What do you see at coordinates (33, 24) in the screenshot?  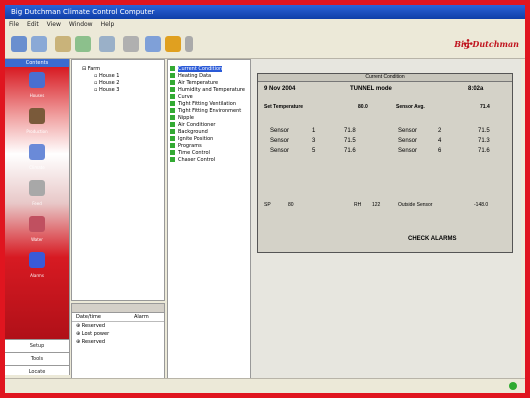 I see `menu-edit: Edit` at bounding box center [33, 24].